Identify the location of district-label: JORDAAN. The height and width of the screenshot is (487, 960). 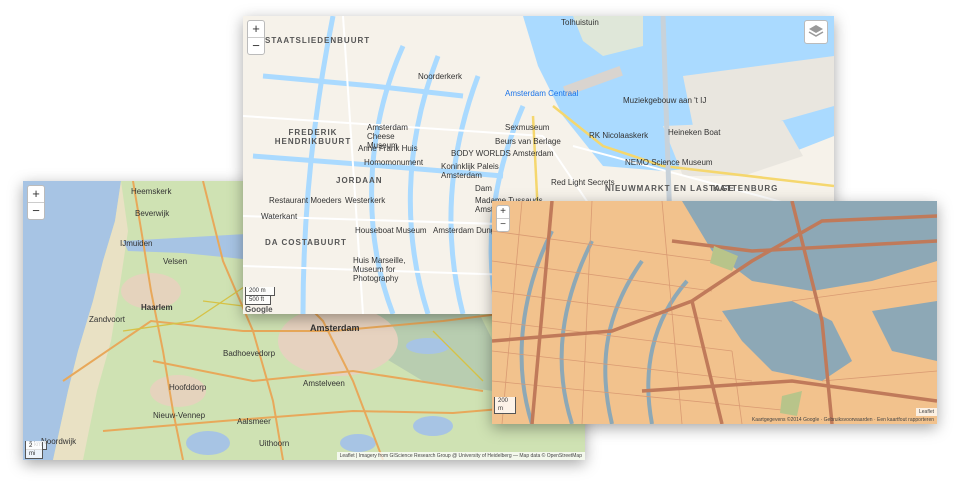
(359, 180).